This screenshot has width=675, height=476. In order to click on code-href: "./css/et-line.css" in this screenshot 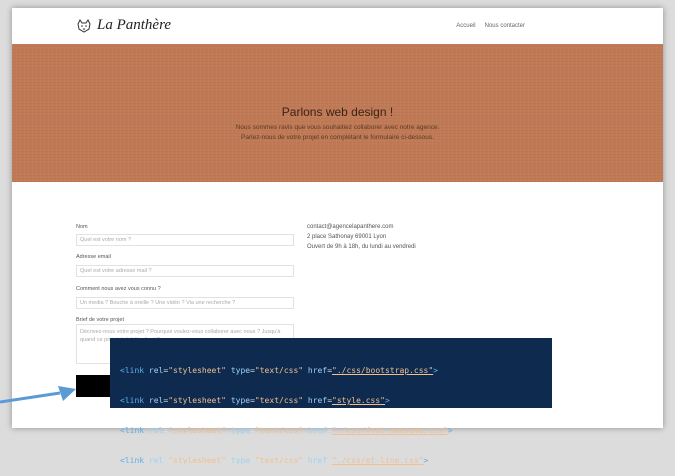, I will do `click(378, 460)`.